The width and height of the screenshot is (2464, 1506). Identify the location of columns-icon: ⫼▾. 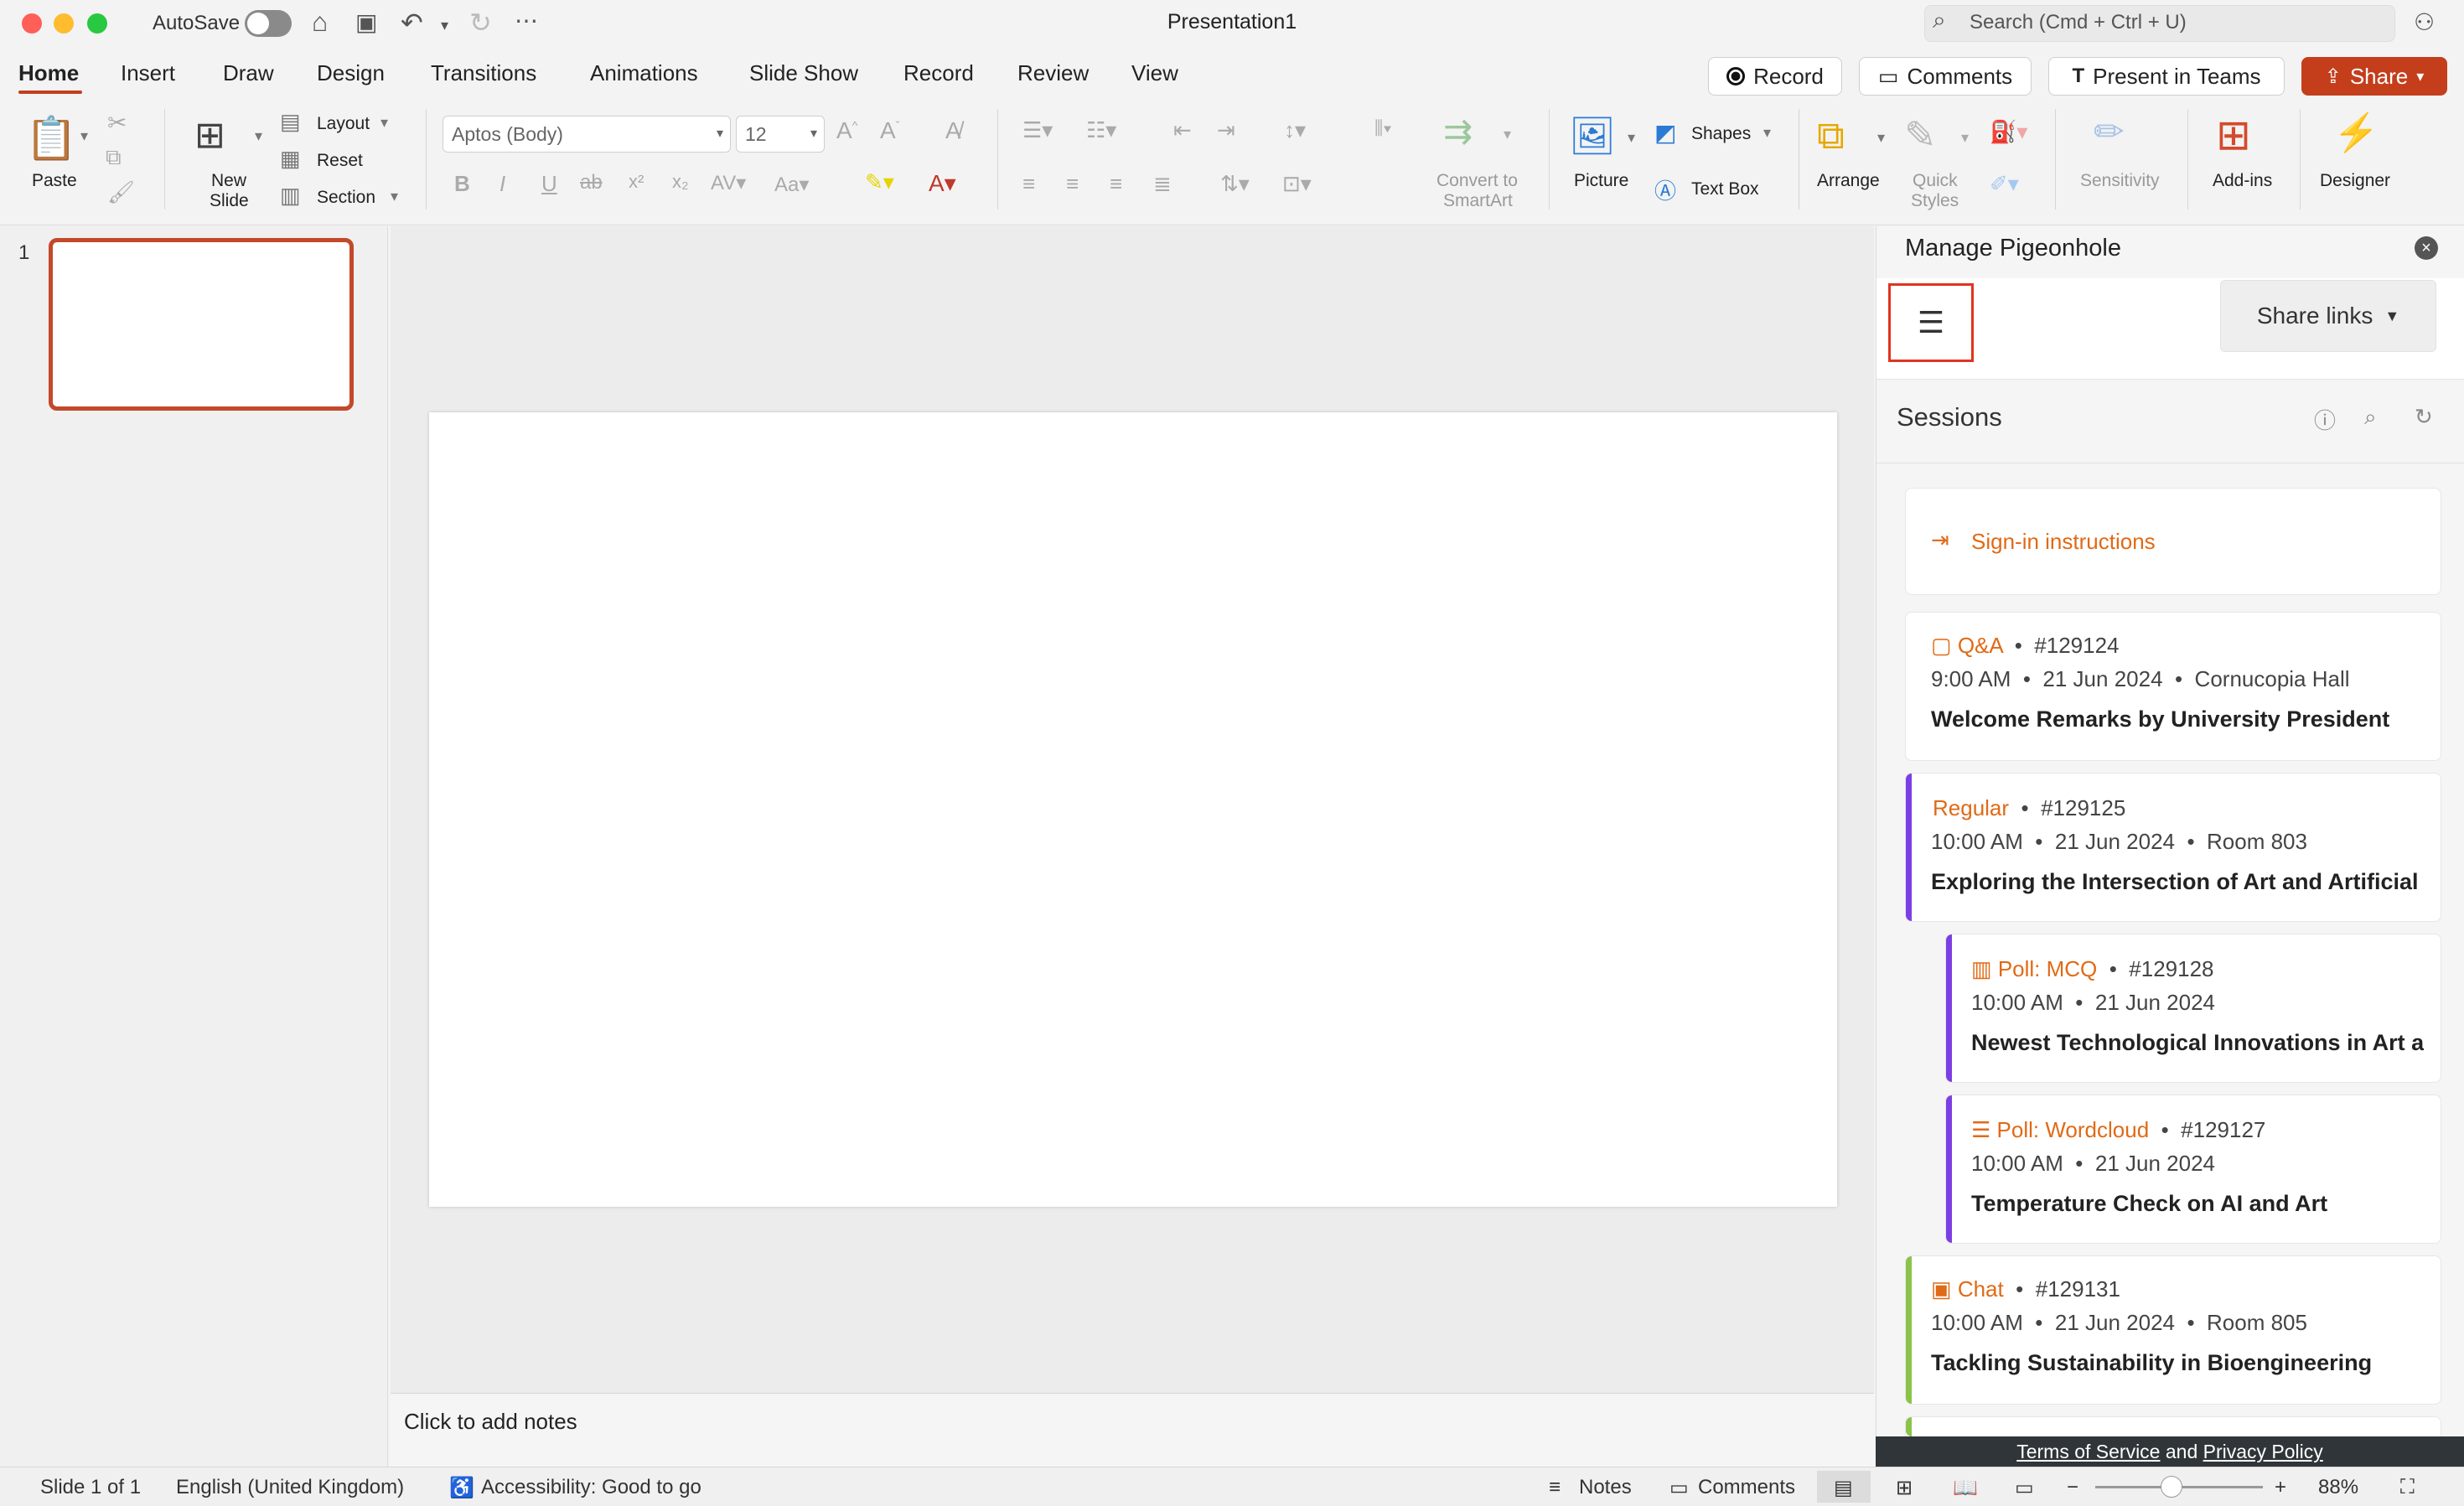
(1383, 128).